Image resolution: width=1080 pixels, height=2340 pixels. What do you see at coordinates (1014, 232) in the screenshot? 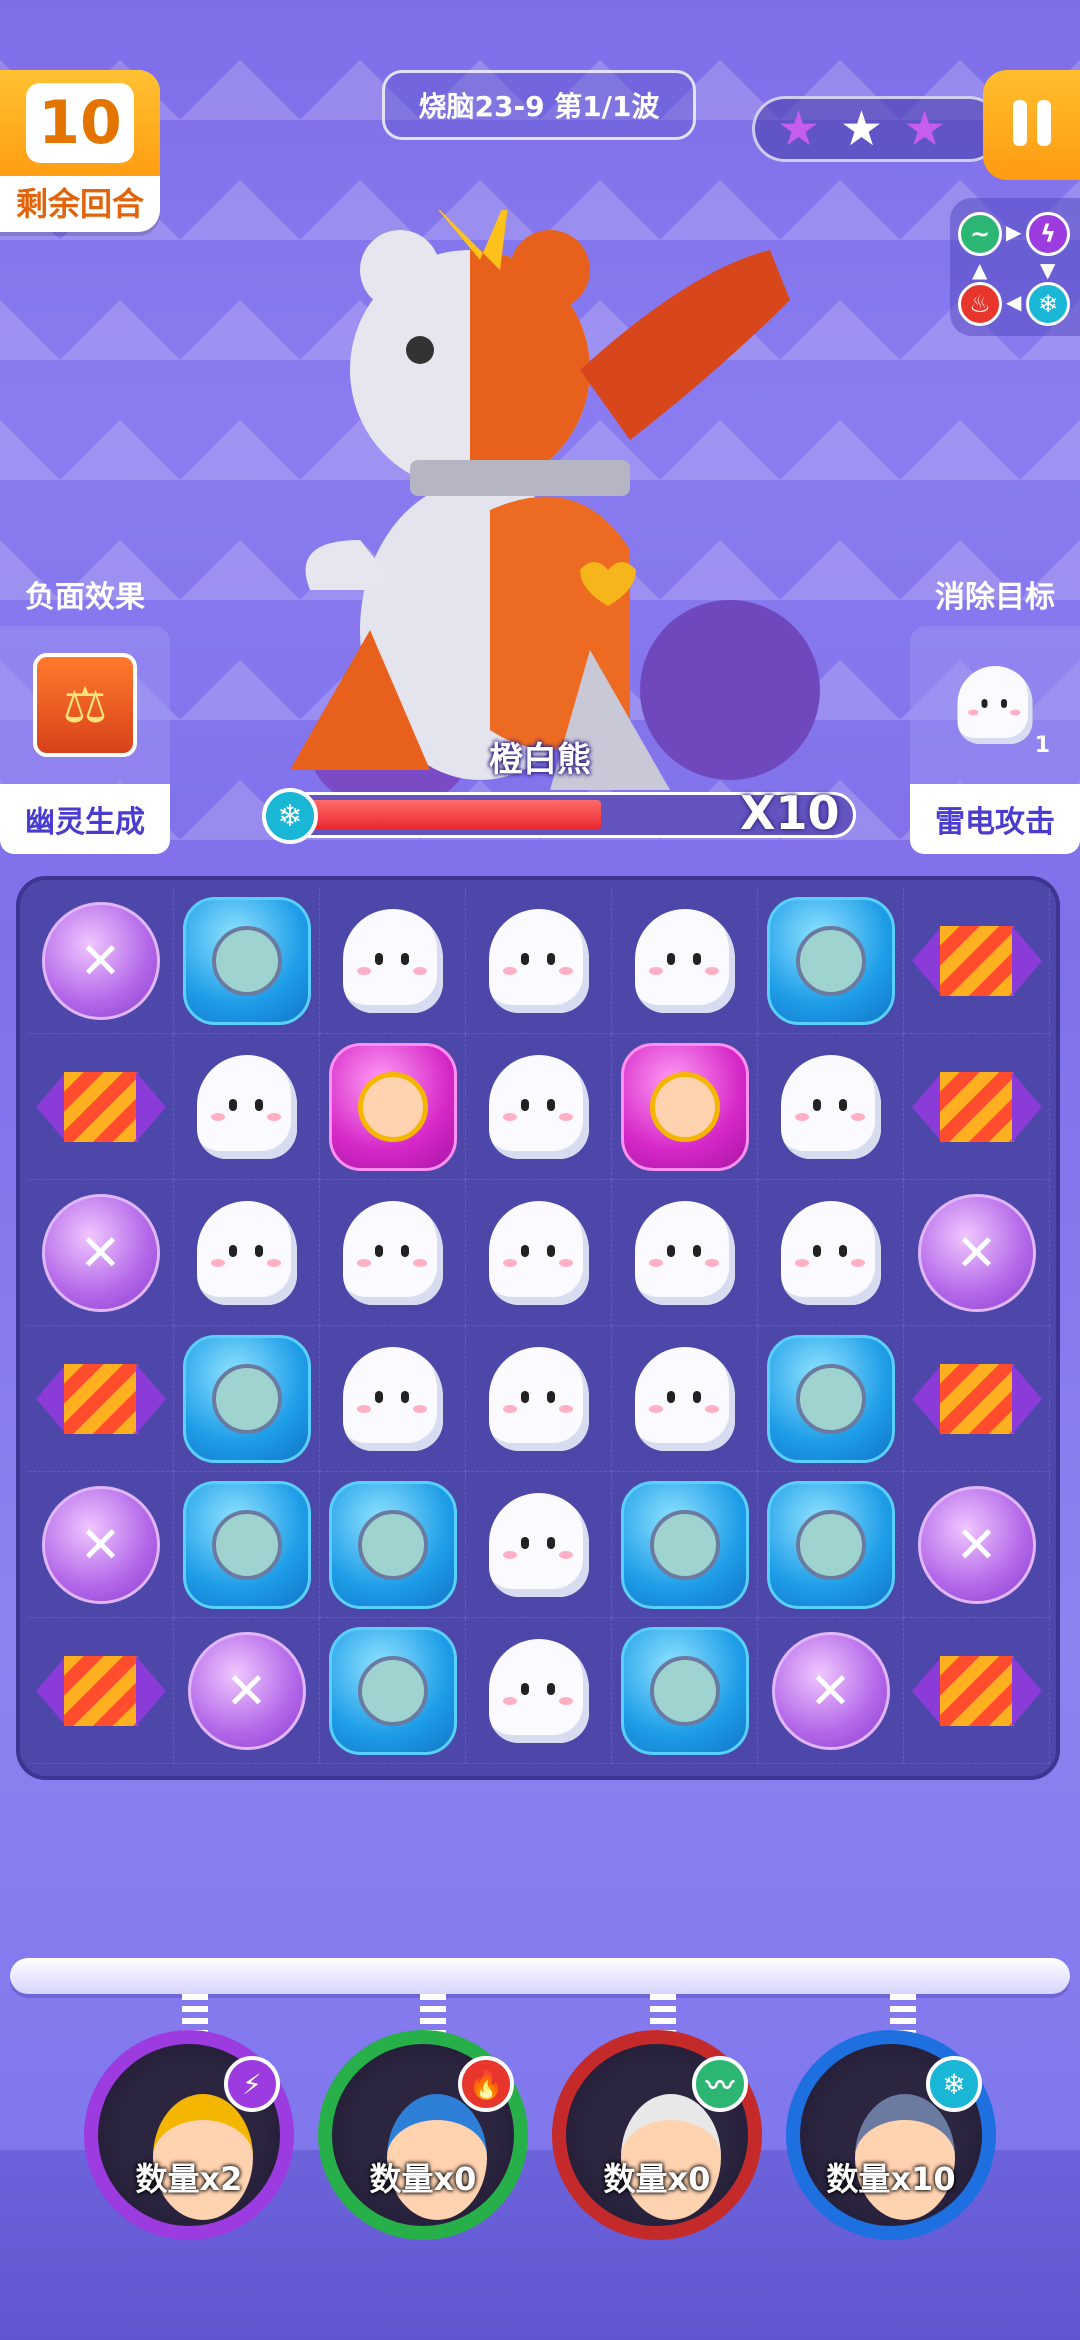
I see `arrow-right-icon: ▶` at bounding box center [1014, 232].